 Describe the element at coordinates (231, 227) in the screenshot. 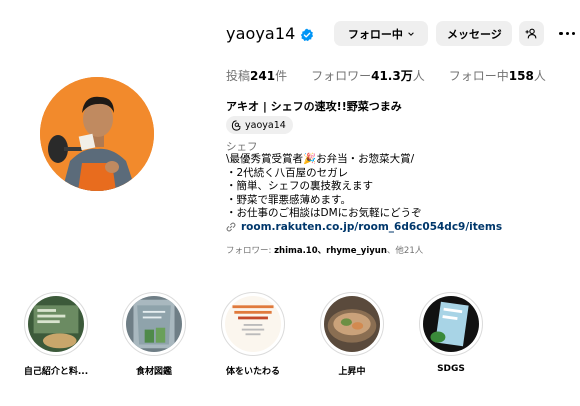

I see `link-icon` at that location.